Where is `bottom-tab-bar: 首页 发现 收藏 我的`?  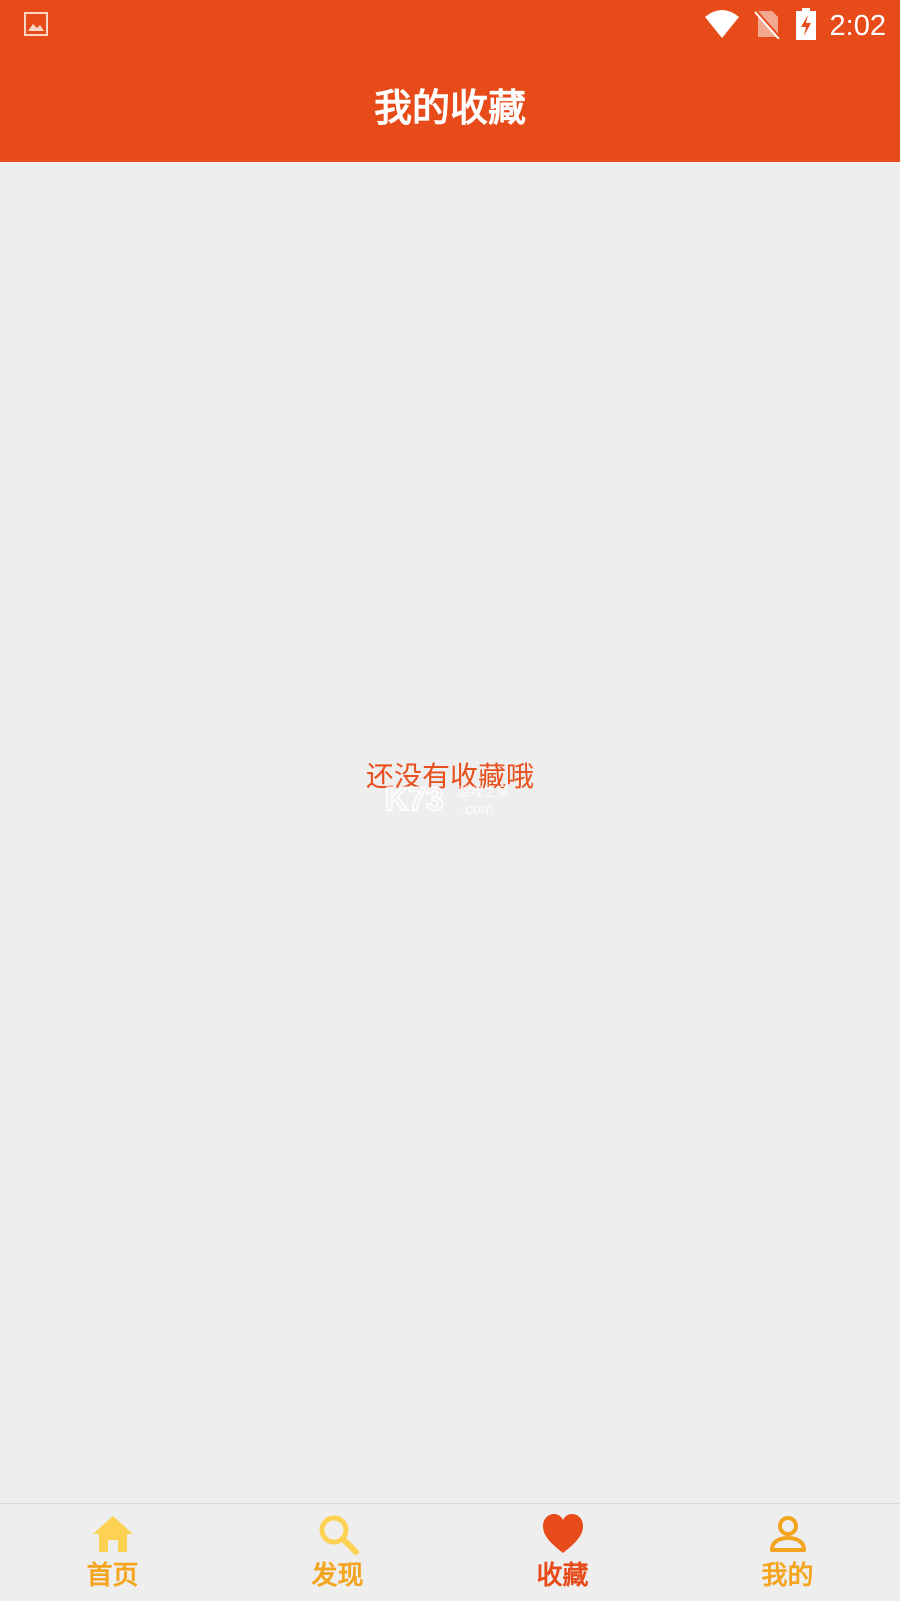 bottom-tab-bar: 首页 发现 收藏 我的 is located at coordinates (450, 1552).